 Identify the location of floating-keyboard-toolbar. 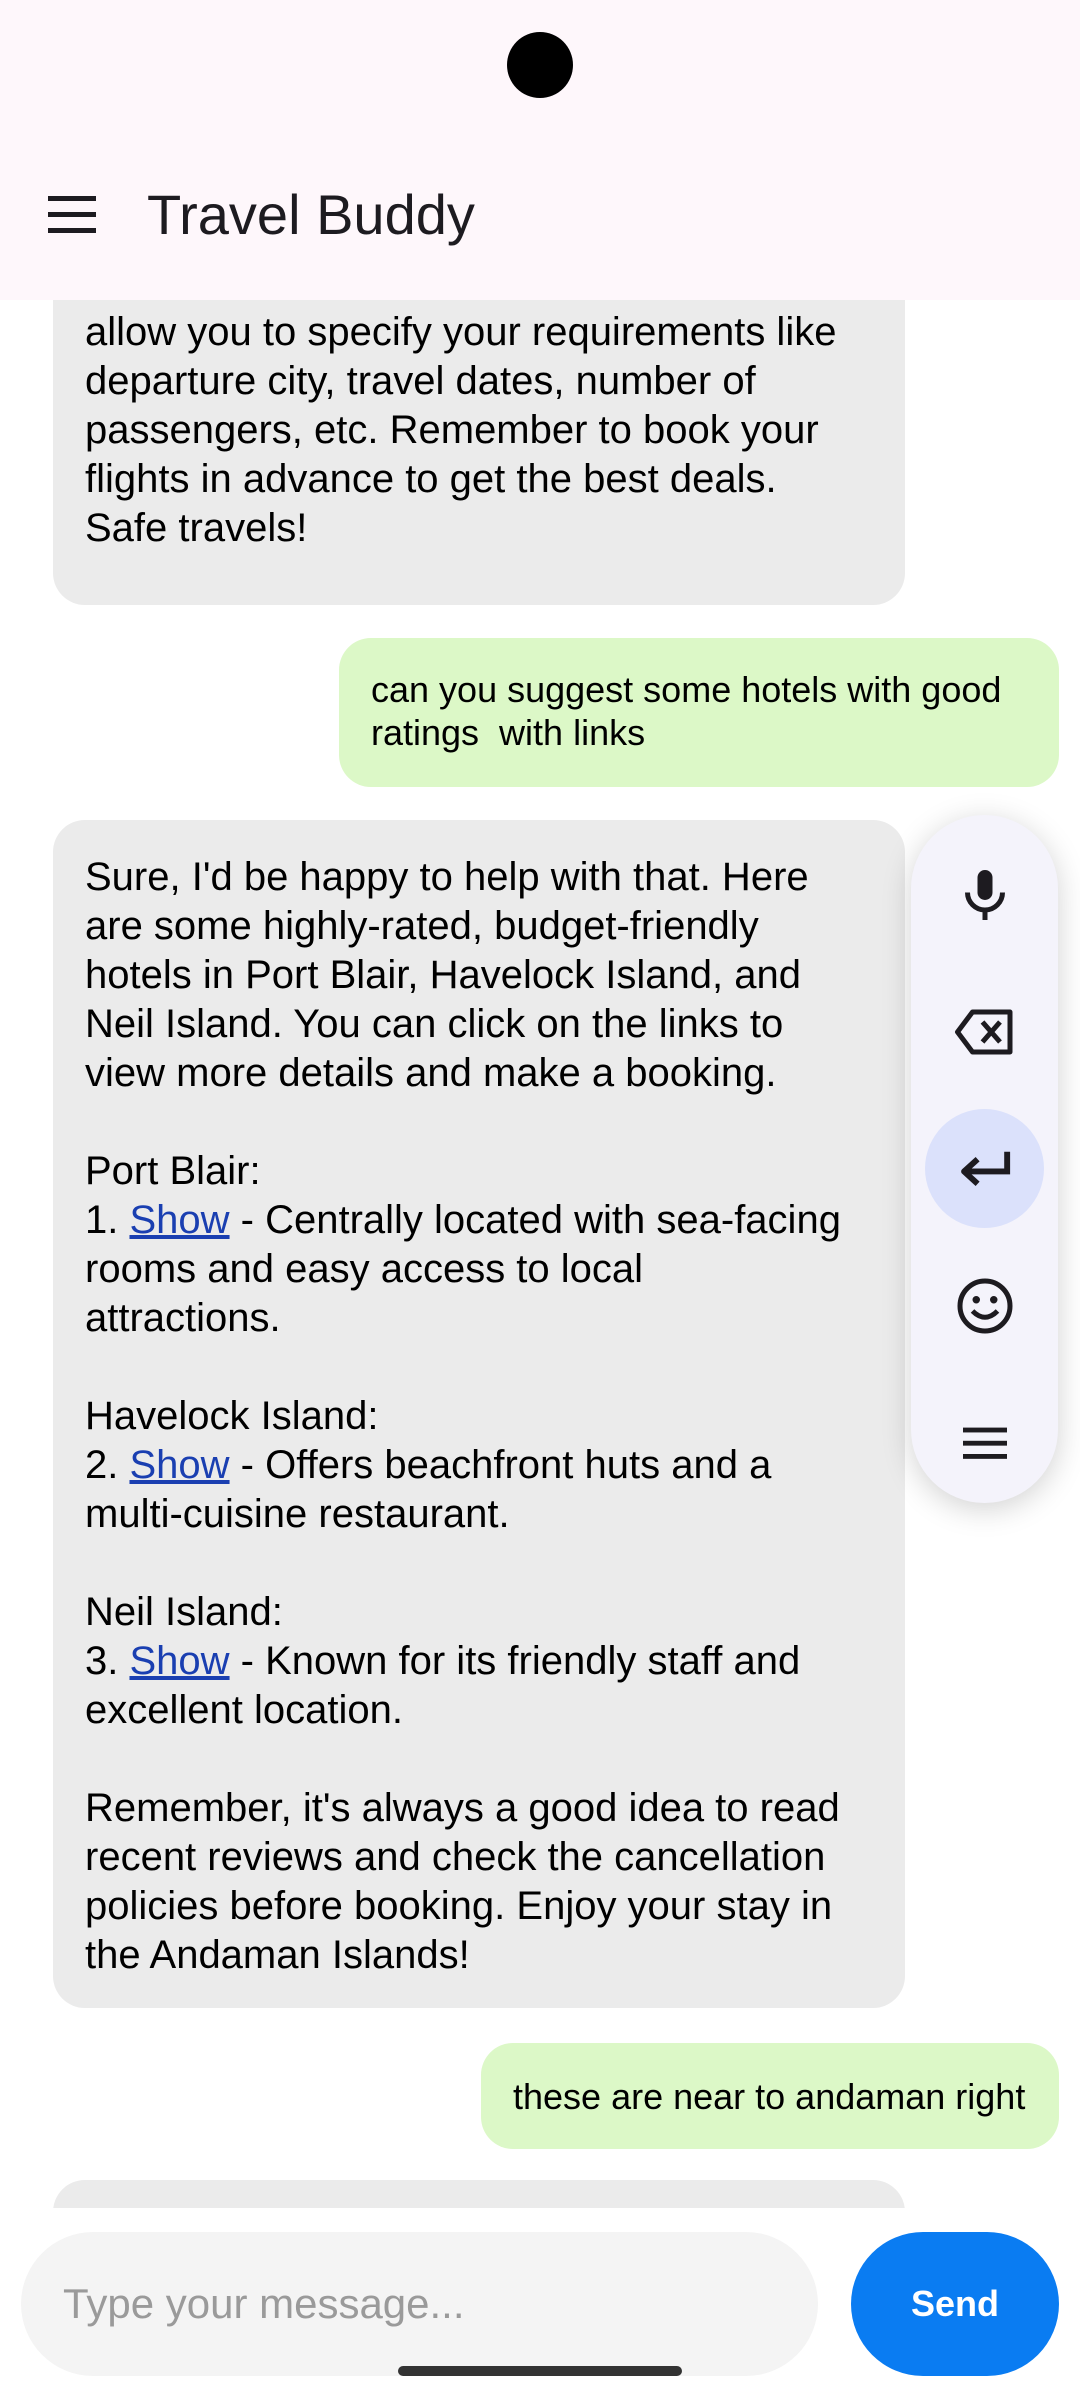
(984, 1159).